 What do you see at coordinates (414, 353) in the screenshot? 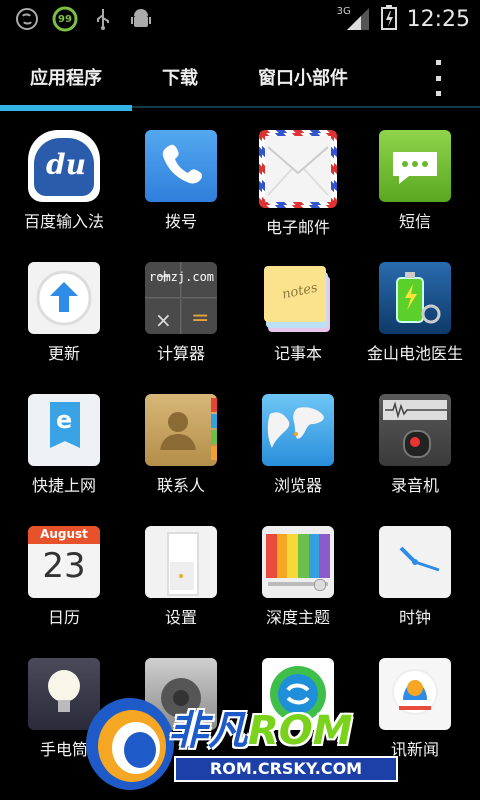
I see `app-label: 金山电池医生` at bounding box center [414, 353].